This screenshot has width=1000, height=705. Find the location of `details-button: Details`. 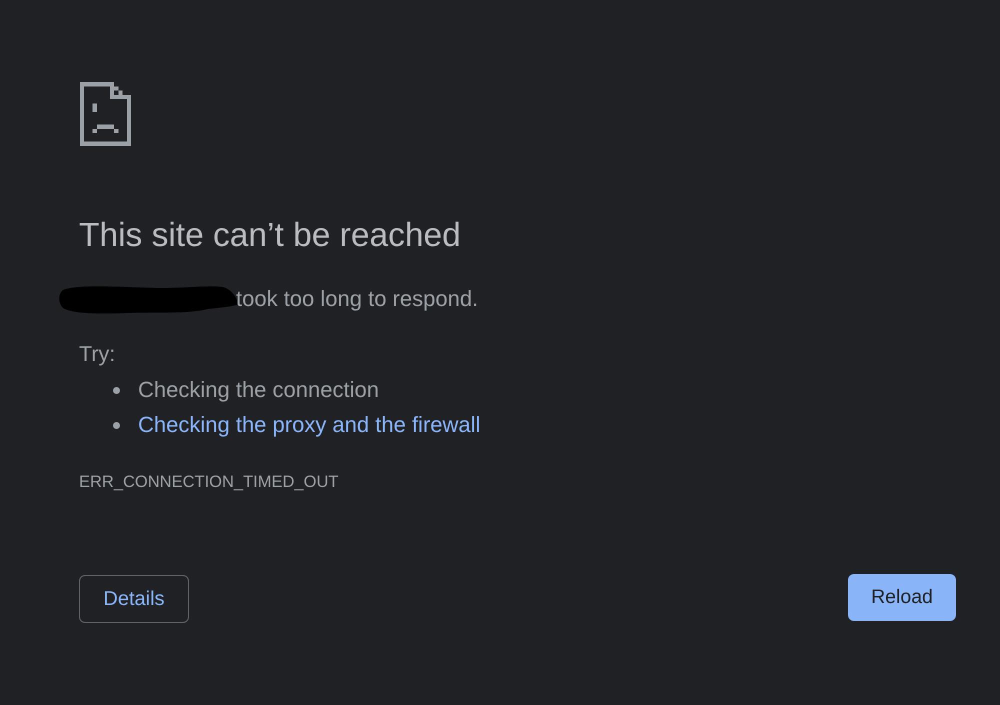

details-button: Details is located at coordinates (134, 599).